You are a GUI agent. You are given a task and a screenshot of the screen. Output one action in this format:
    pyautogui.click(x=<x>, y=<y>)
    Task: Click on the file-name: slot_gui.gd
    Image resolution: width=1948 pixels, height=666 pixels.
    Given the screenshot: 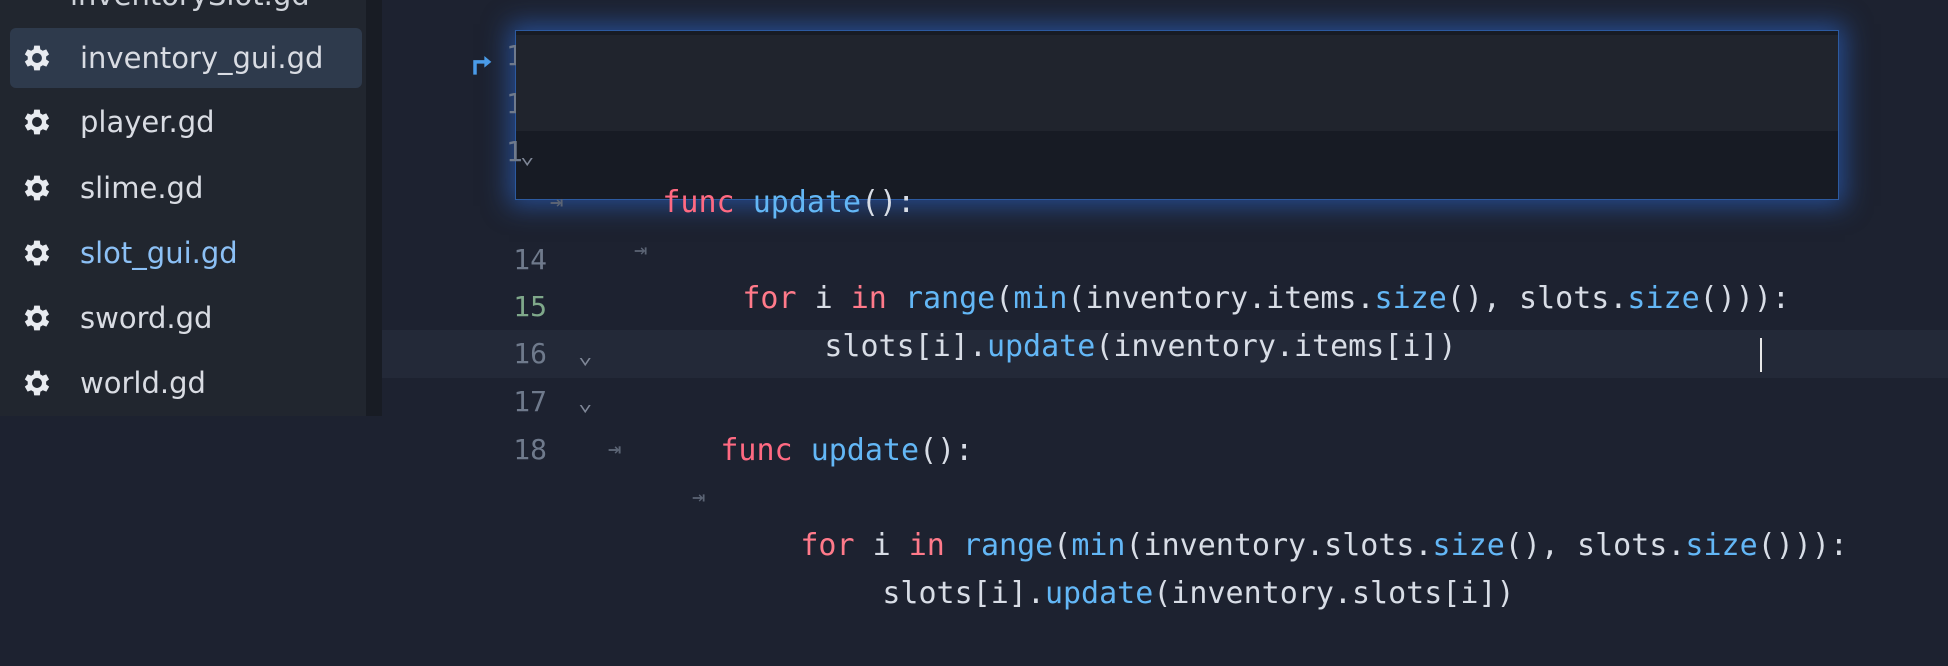 What is the action you would take?
    pyautogui.click(x=159, y=253)
    